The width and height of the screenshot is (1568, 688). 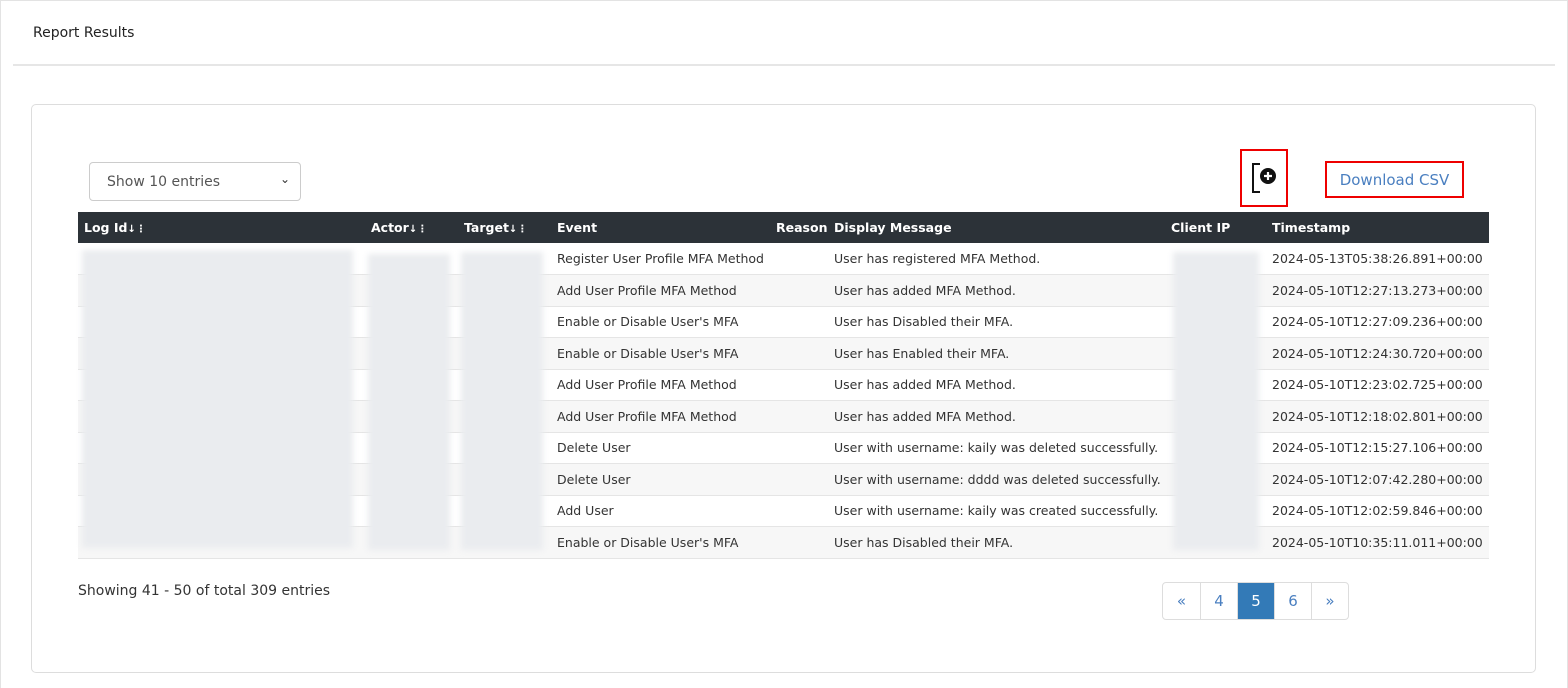 What do you see at coordinates (1377, 448) in the screenshot?
I see `cell-timestamp: 2024-05-10T12:15:27.106+00:00` at bounding box center [1377, 448].